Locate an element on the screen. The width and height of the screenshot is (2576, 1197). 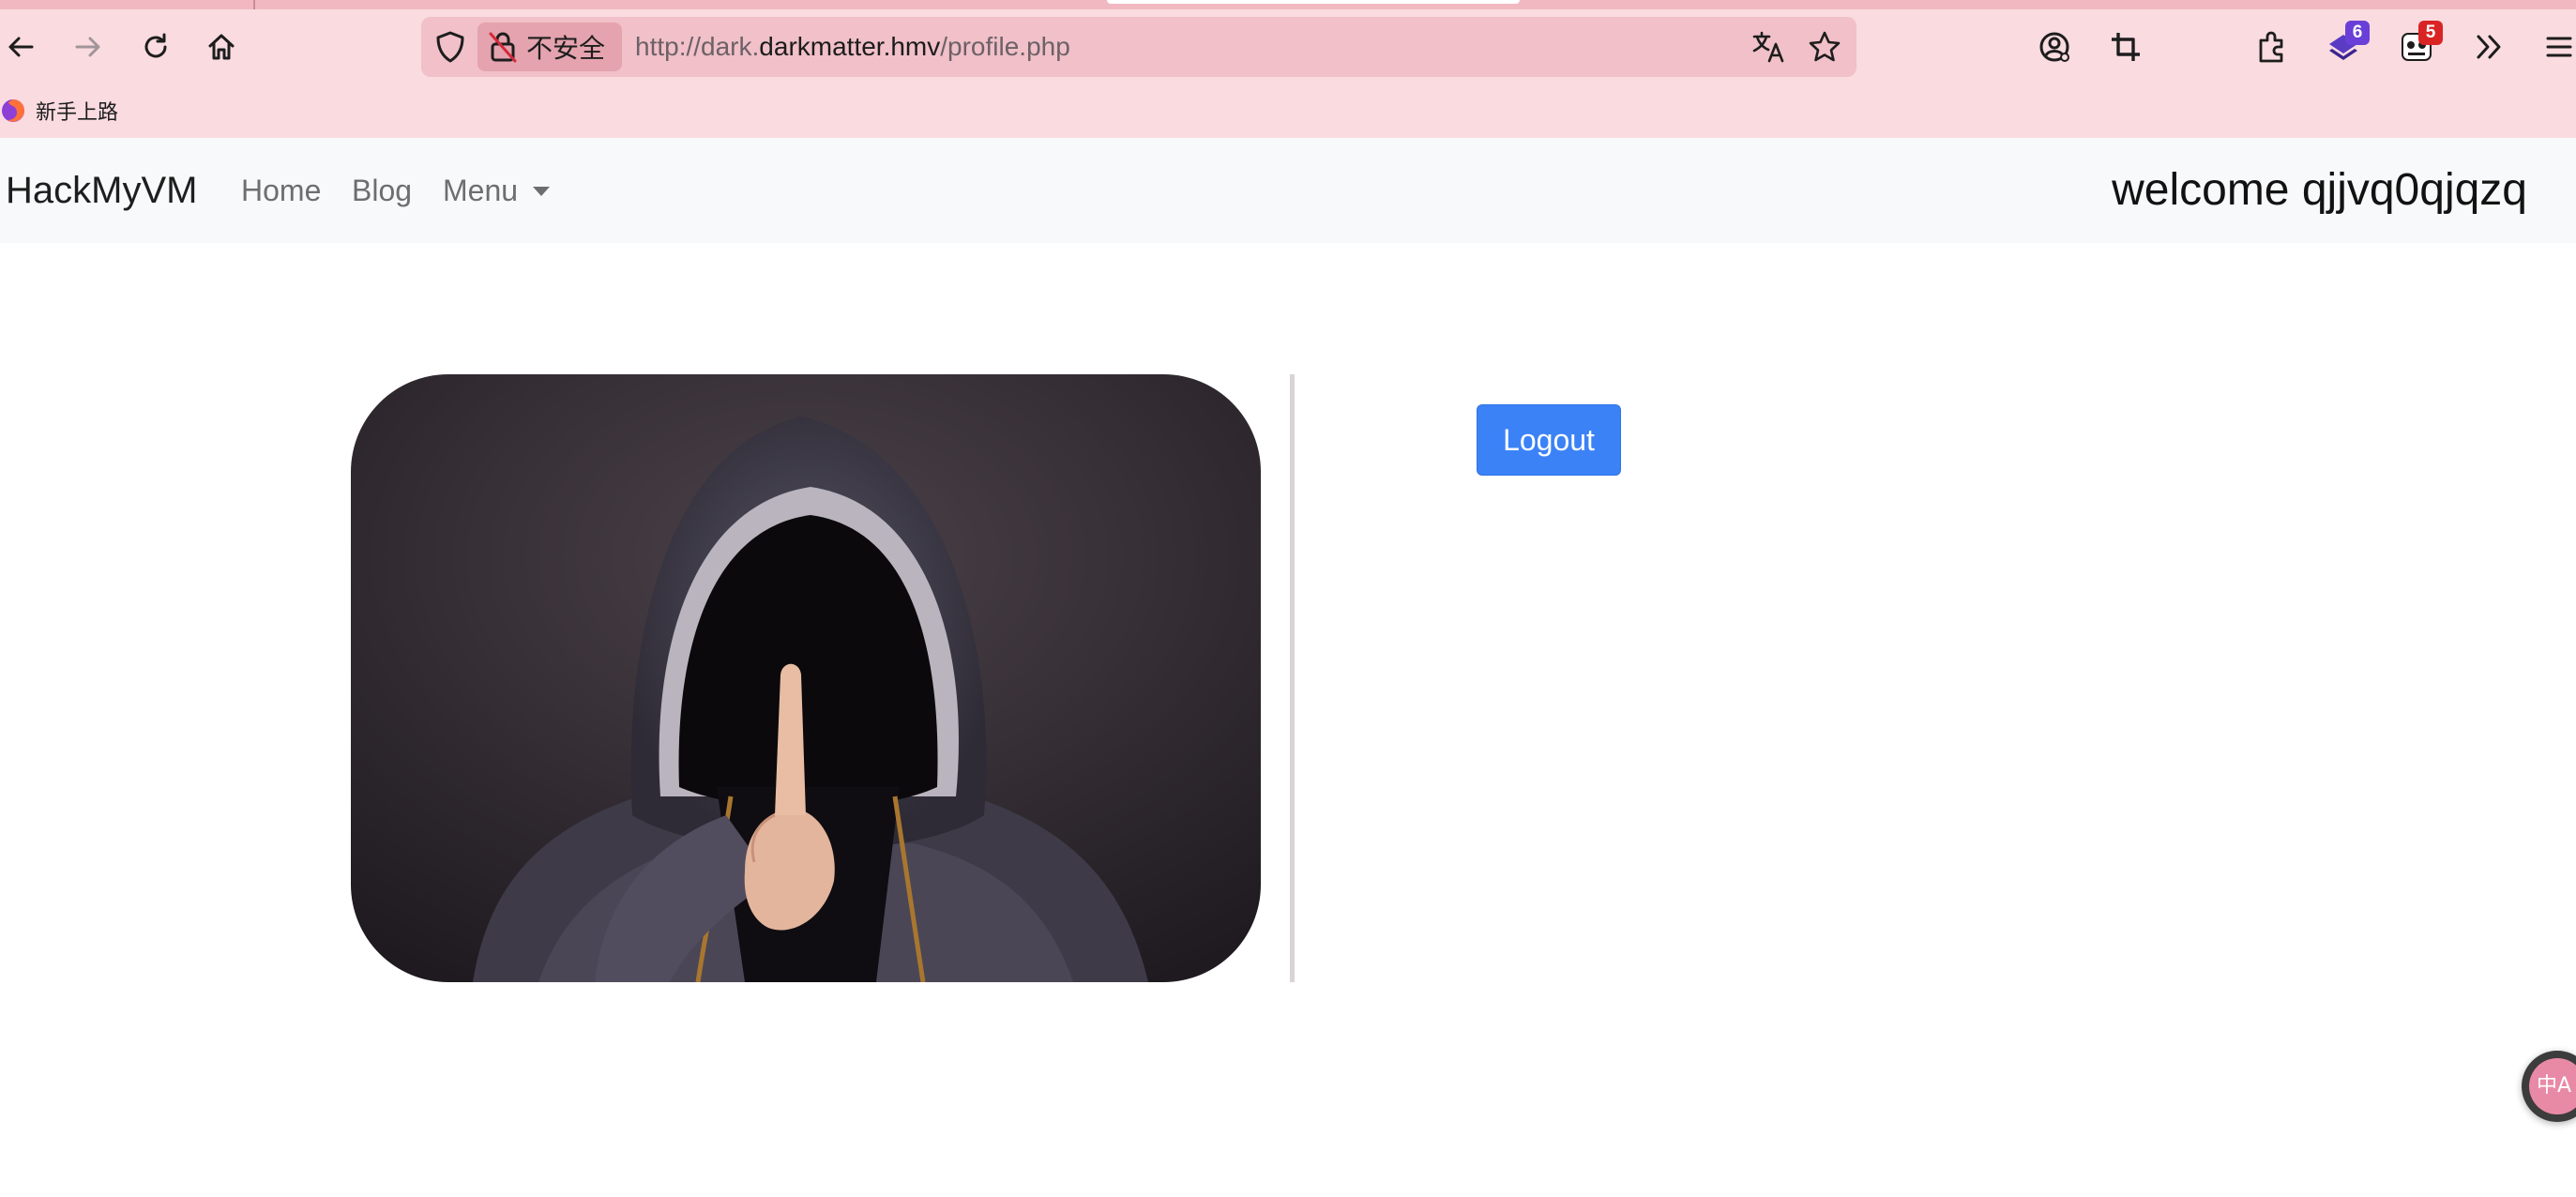
bookmark-label: 新手上路 is located at coordinates (77, 113).